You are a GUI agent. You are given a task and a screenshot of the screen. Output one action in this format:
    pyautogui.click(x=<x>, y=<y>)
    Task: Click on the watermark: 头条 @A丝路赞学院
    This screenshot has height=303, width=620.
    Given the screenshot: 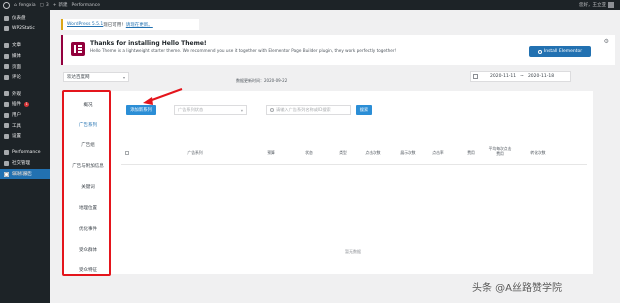 What is the action you would take?
    pyautogui.click(x=517, y=288)
    